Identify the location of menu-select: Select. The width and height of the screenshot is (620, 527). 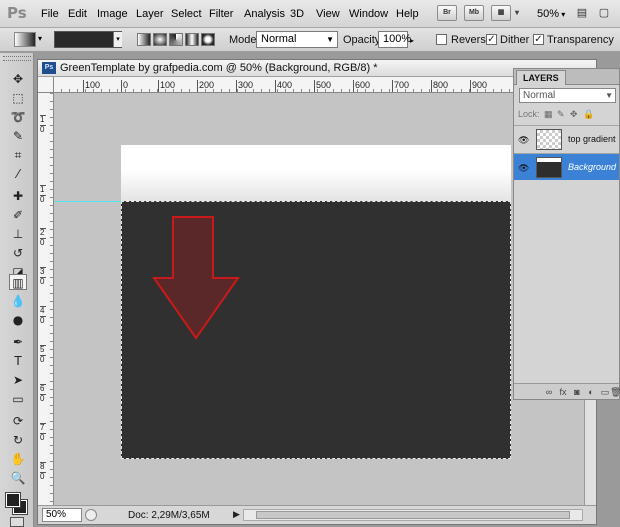
(186, 14).